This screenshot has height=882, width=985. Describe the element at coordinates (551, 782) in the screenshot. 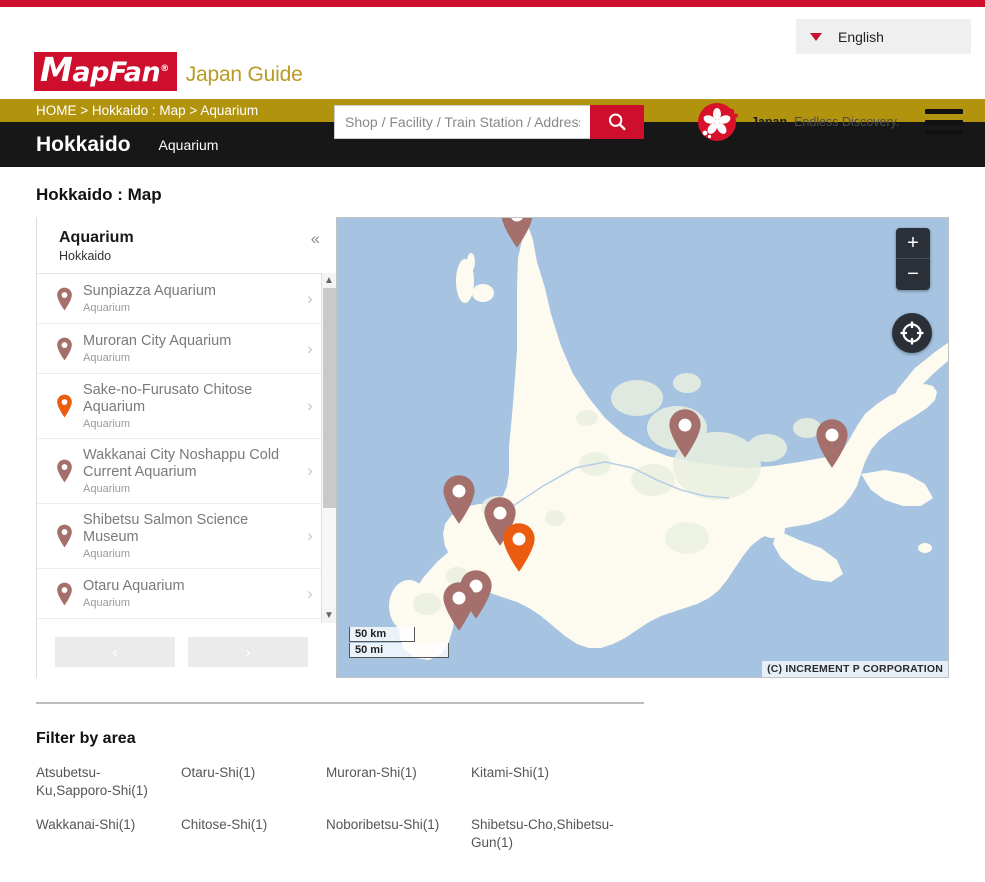

I see `filter-area-link: Kitami-Shi(1)` at that location.